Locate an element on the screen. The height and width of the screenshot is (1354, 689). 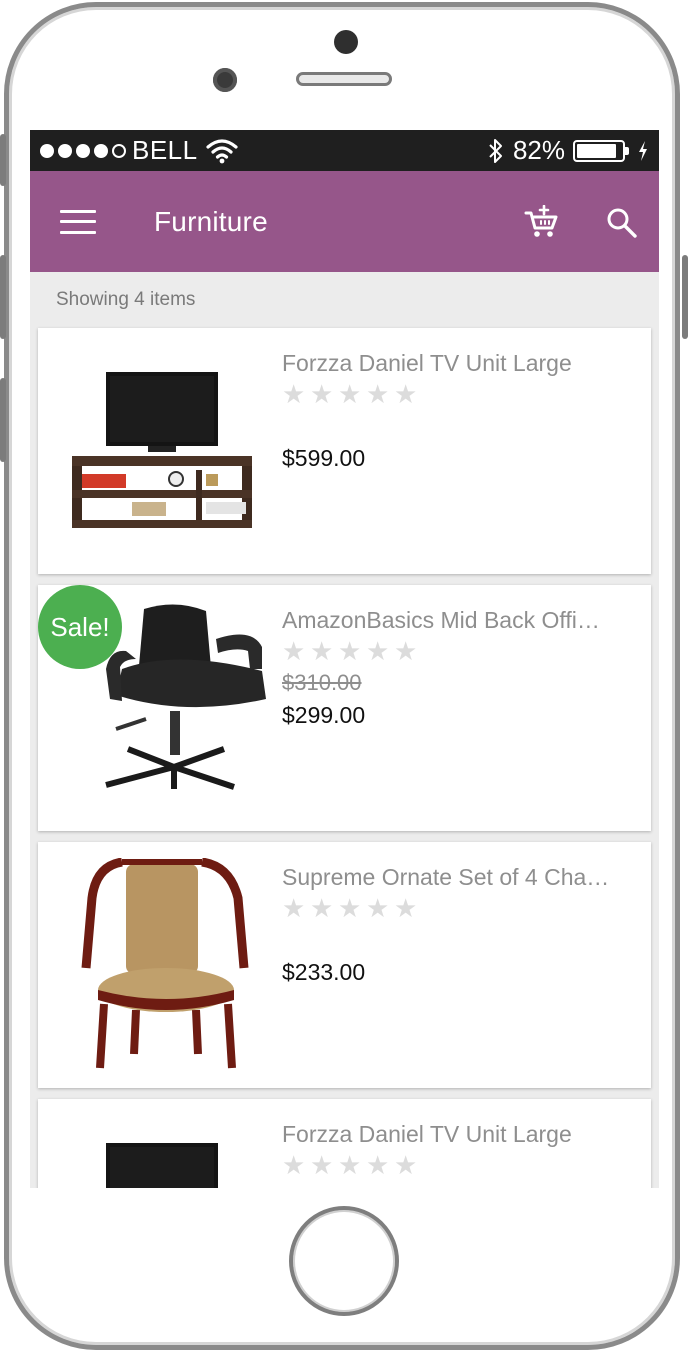
home-button is located at coordinates (344, 1261).